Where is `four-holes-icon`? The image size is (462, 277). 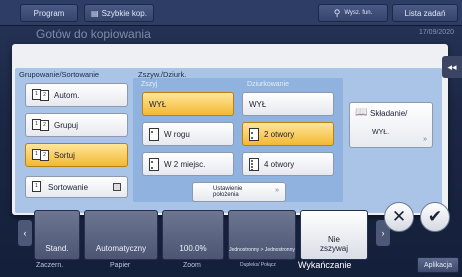 four-holes-icon is located at coordinates (254, 164).